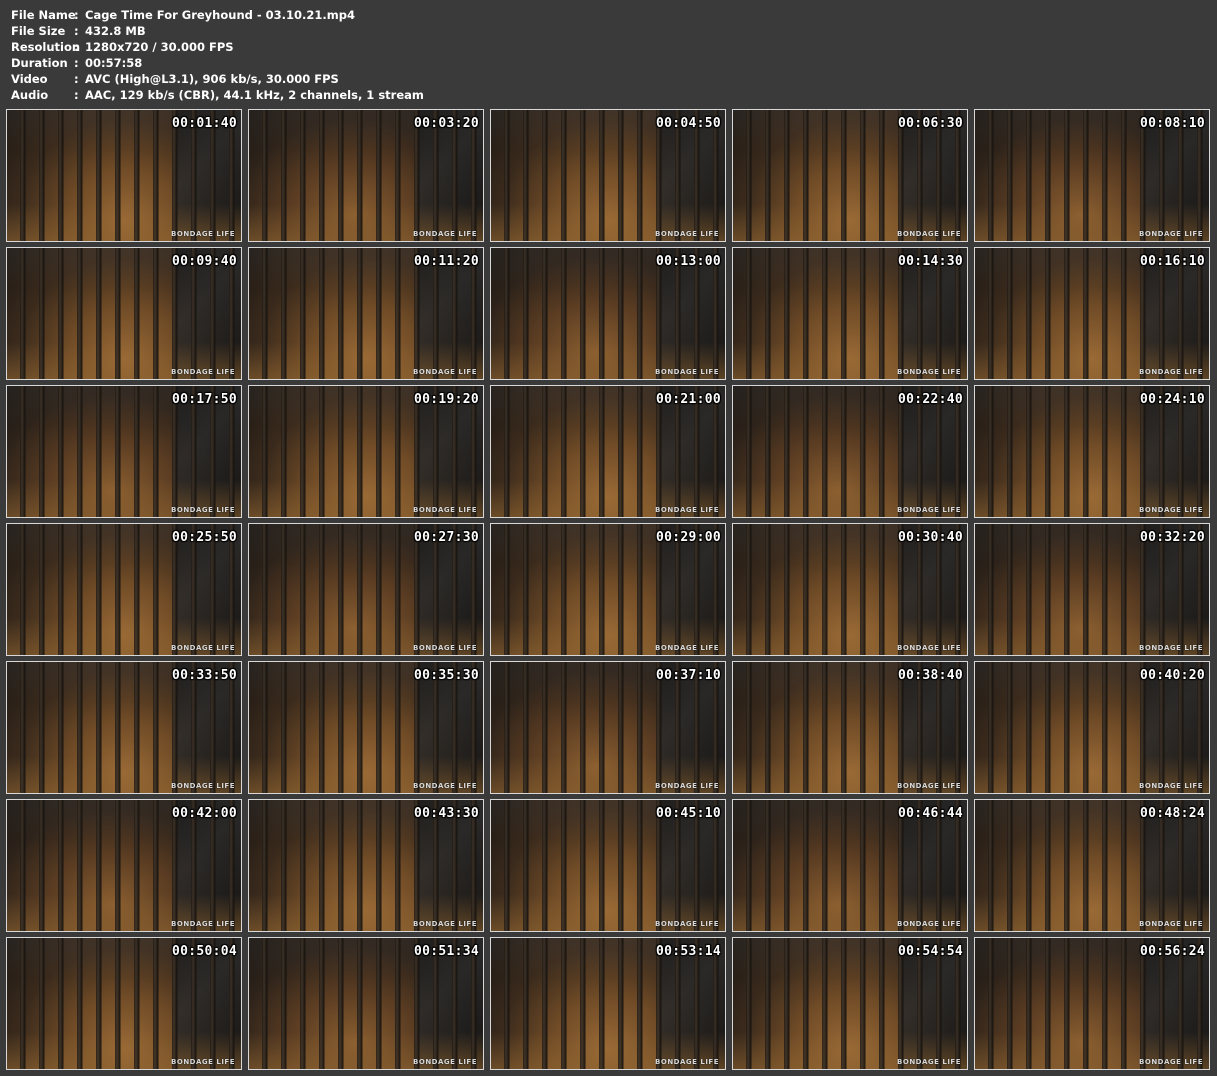 This screenshot has width=1217, height=1076. I want to click on video-thumbnail: 00:48:24 BONDAGE LIFE, so click(1092, 865).